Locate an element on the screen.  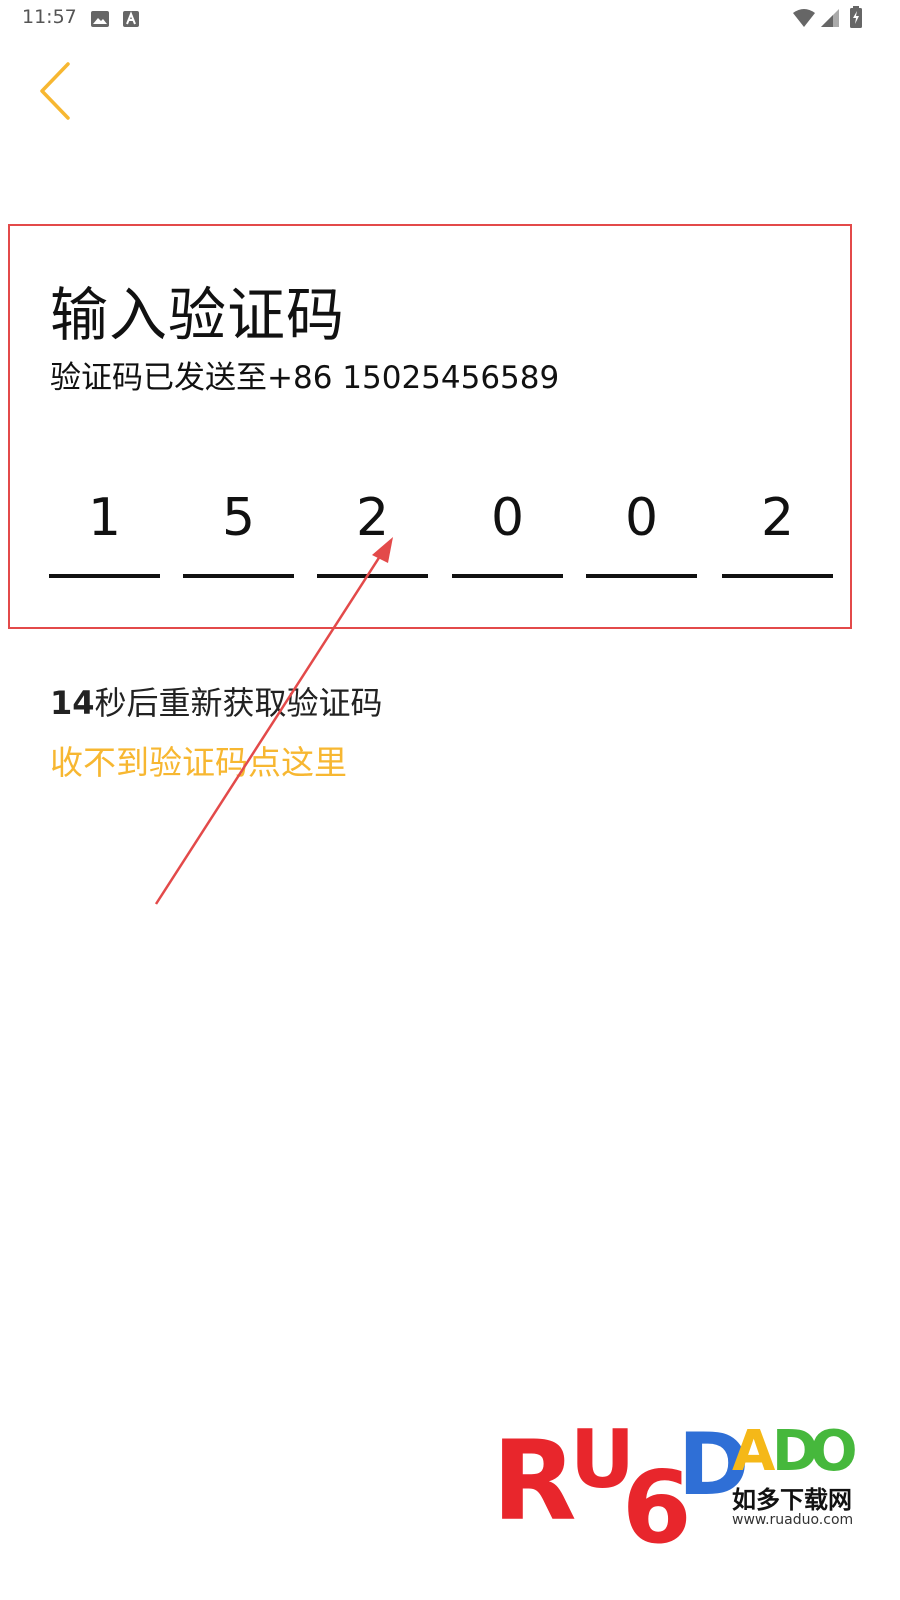
wifi-icon is located at coordinates (804, 20).